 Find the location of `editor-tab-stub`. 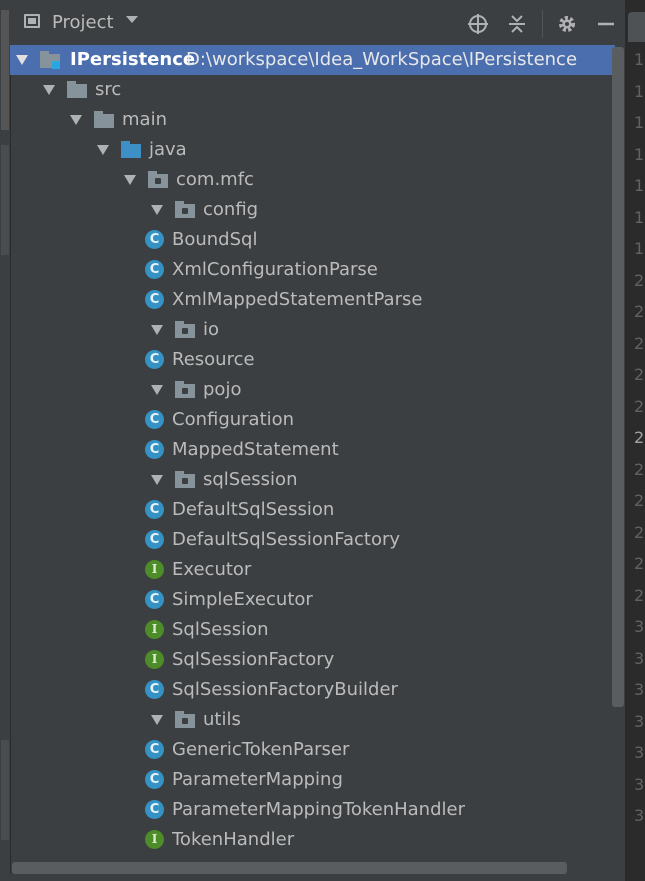

editor-tab-stub is located at coordinates (636, 27).